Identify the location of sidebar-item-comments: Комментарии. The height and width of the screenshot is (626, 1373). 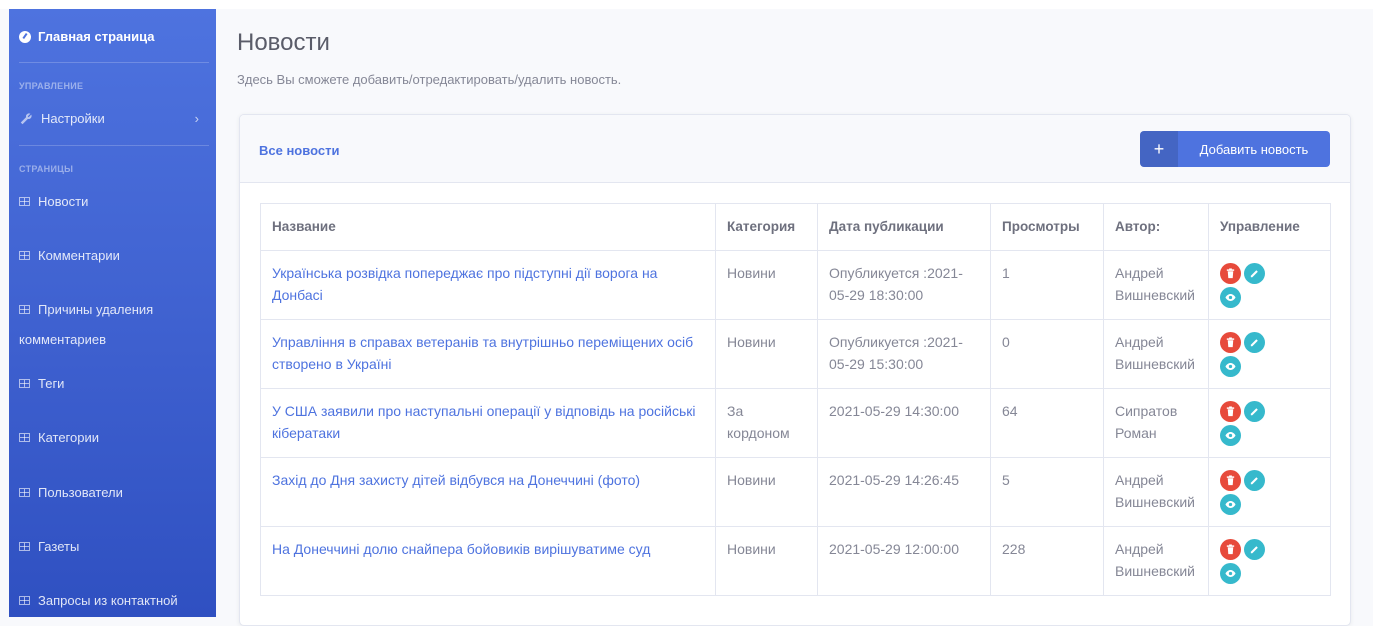
(114, 256).